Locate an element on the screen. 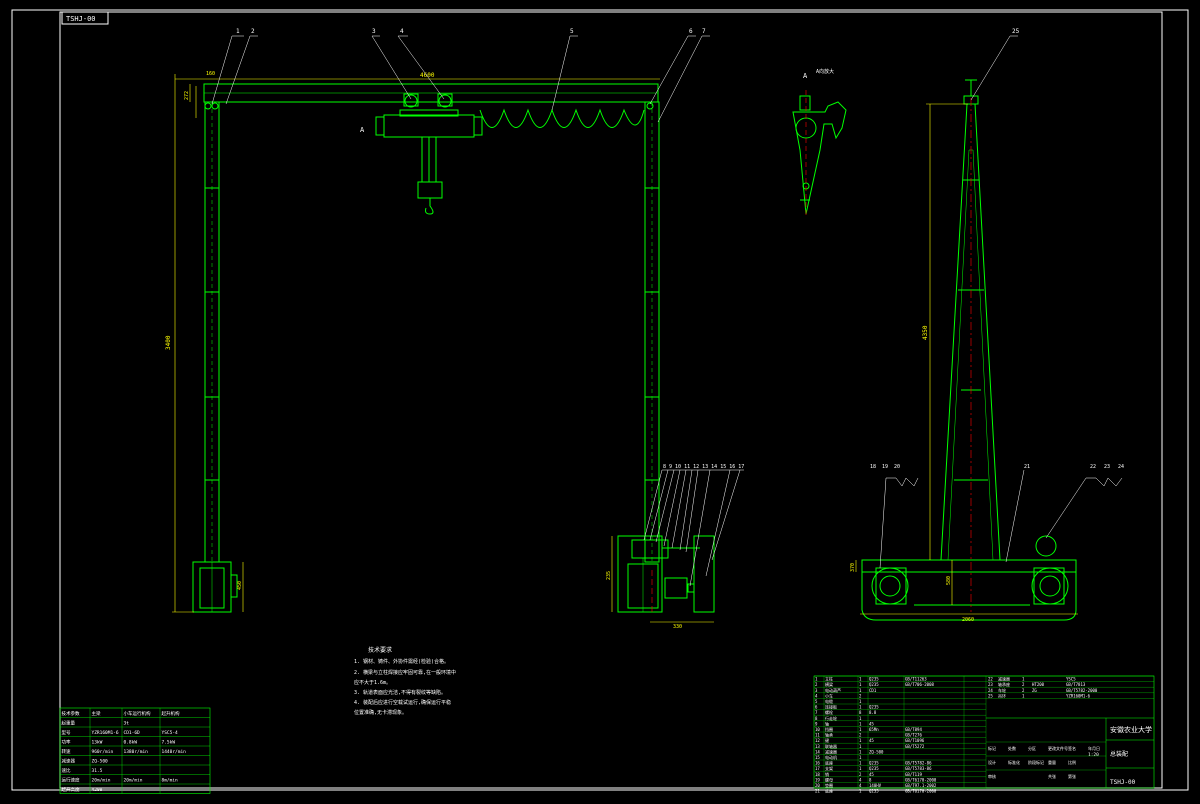 The height and width of the screenshot is (804, 1200). detail-label: A is located at coordinates (805, 76).